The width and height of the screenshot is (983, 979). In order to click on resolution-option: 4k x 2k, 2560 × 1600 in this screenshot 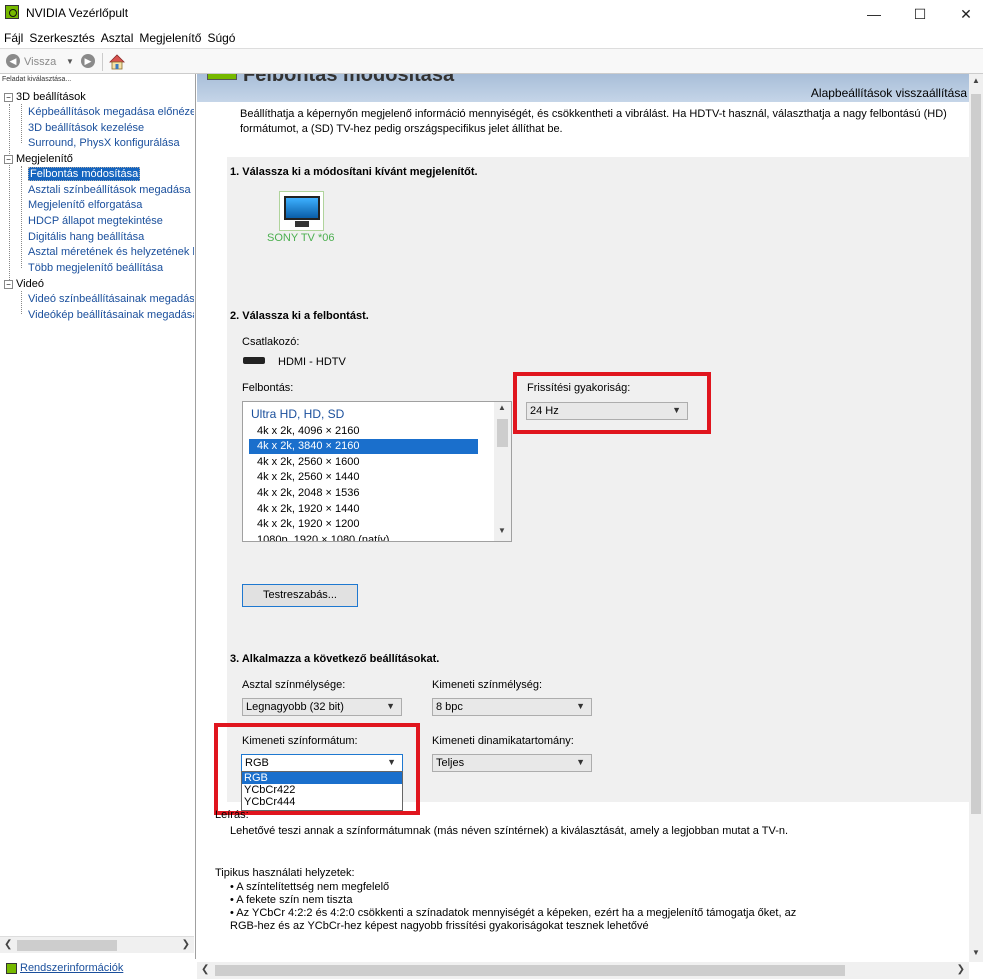, I will do `click(363, 462)`.